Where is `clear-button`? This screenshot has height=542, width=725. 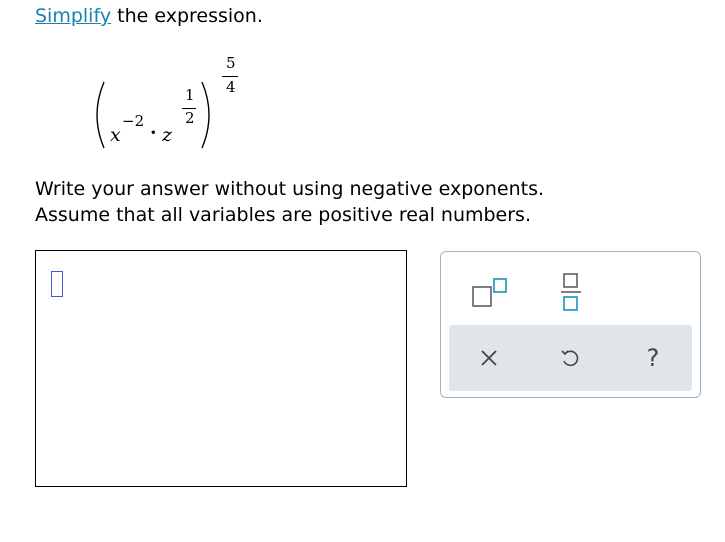
clear-button is located at coordinates (489, 358).